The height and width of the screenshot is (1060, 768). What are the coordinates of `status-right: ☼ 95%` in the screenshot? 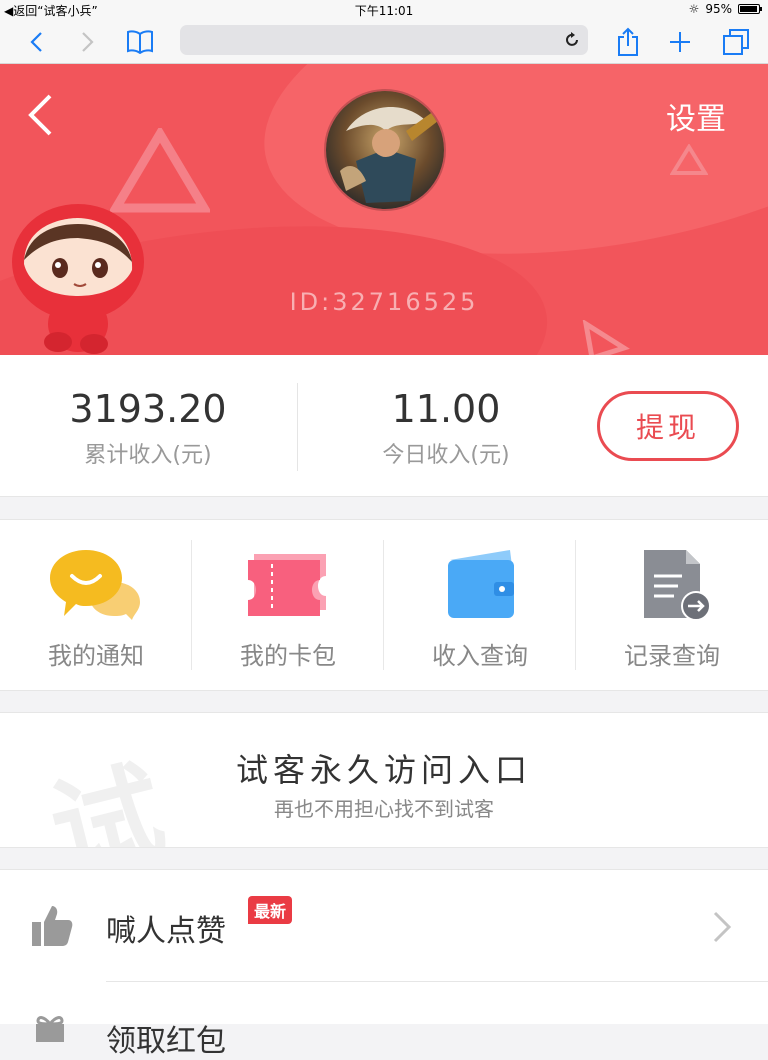 It's located at (725, 9).